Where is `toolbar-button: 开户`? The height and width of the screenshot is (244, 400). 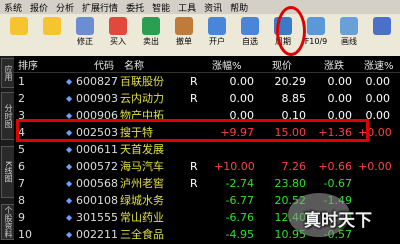 toolbar-button: 开户 is located at coordinates (217, 36).